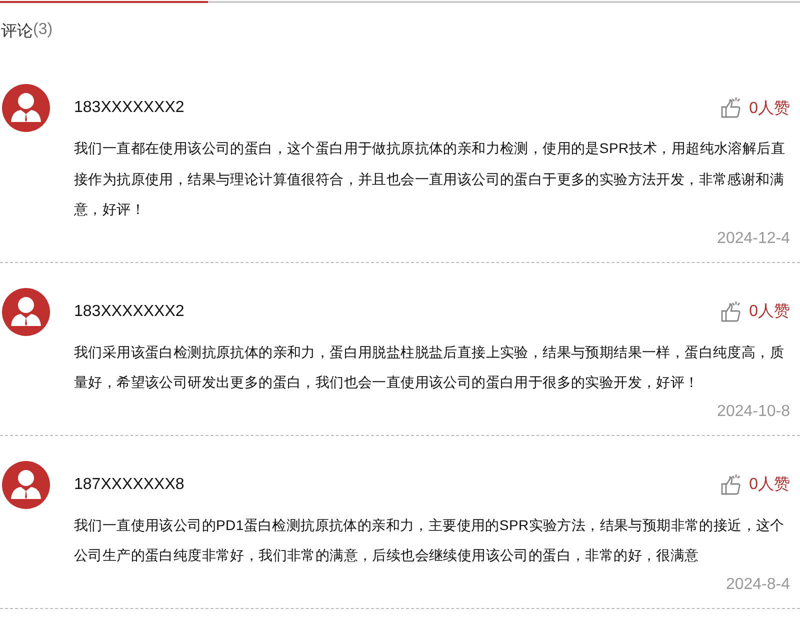  What do you see at coordinates (429, 367) in the screenshot?
I see `comment-text: 我们采用该蛋白检测抗原抗体的亲和力，蛋白用脱盐柱脱盐后直接上实验，结果与预期结果一样，蛋白纯度高，质量好，希望该公司研发出更多的蛋白，我们也会一直使用该公司的蛋白用于很多的实验开发，好评！` at bounding box center [429, 367].